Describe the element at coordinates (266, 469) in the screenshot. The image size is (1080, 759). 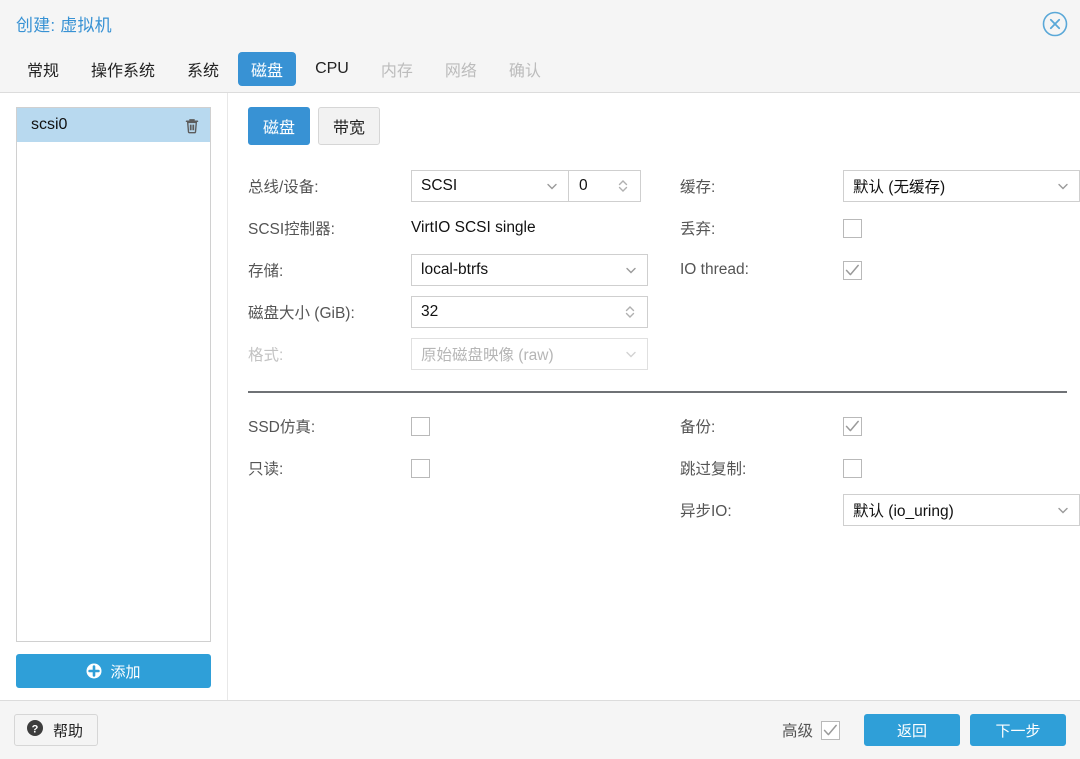
I see `readonly-label: 只读:` at that location.